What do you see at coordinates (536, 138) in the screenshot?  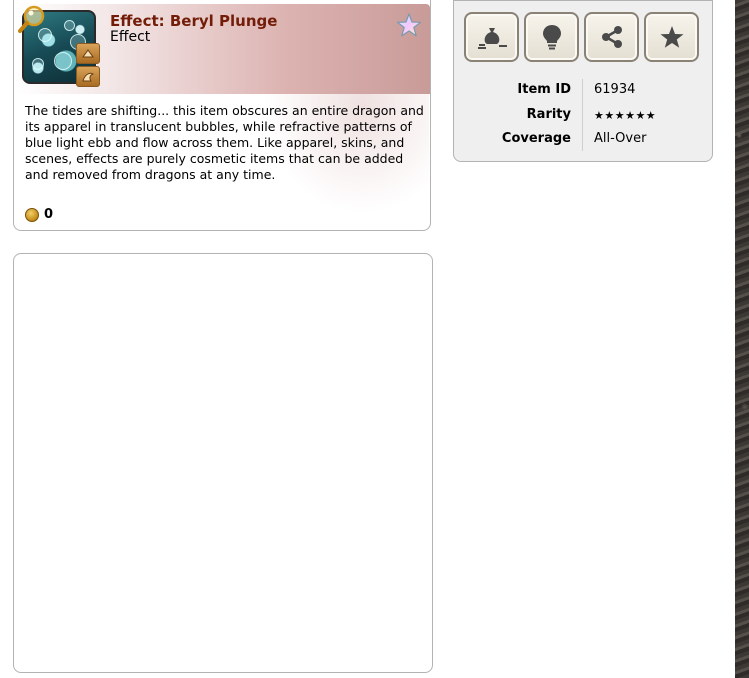 I see `info-label: Coverage` at bounding box center [536, 138].